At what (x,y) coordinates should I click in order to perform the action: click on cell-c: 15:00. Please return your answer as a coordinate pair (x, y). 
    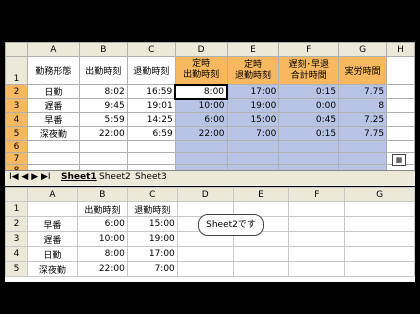
    Looking at the image, I should click on (152, 224).